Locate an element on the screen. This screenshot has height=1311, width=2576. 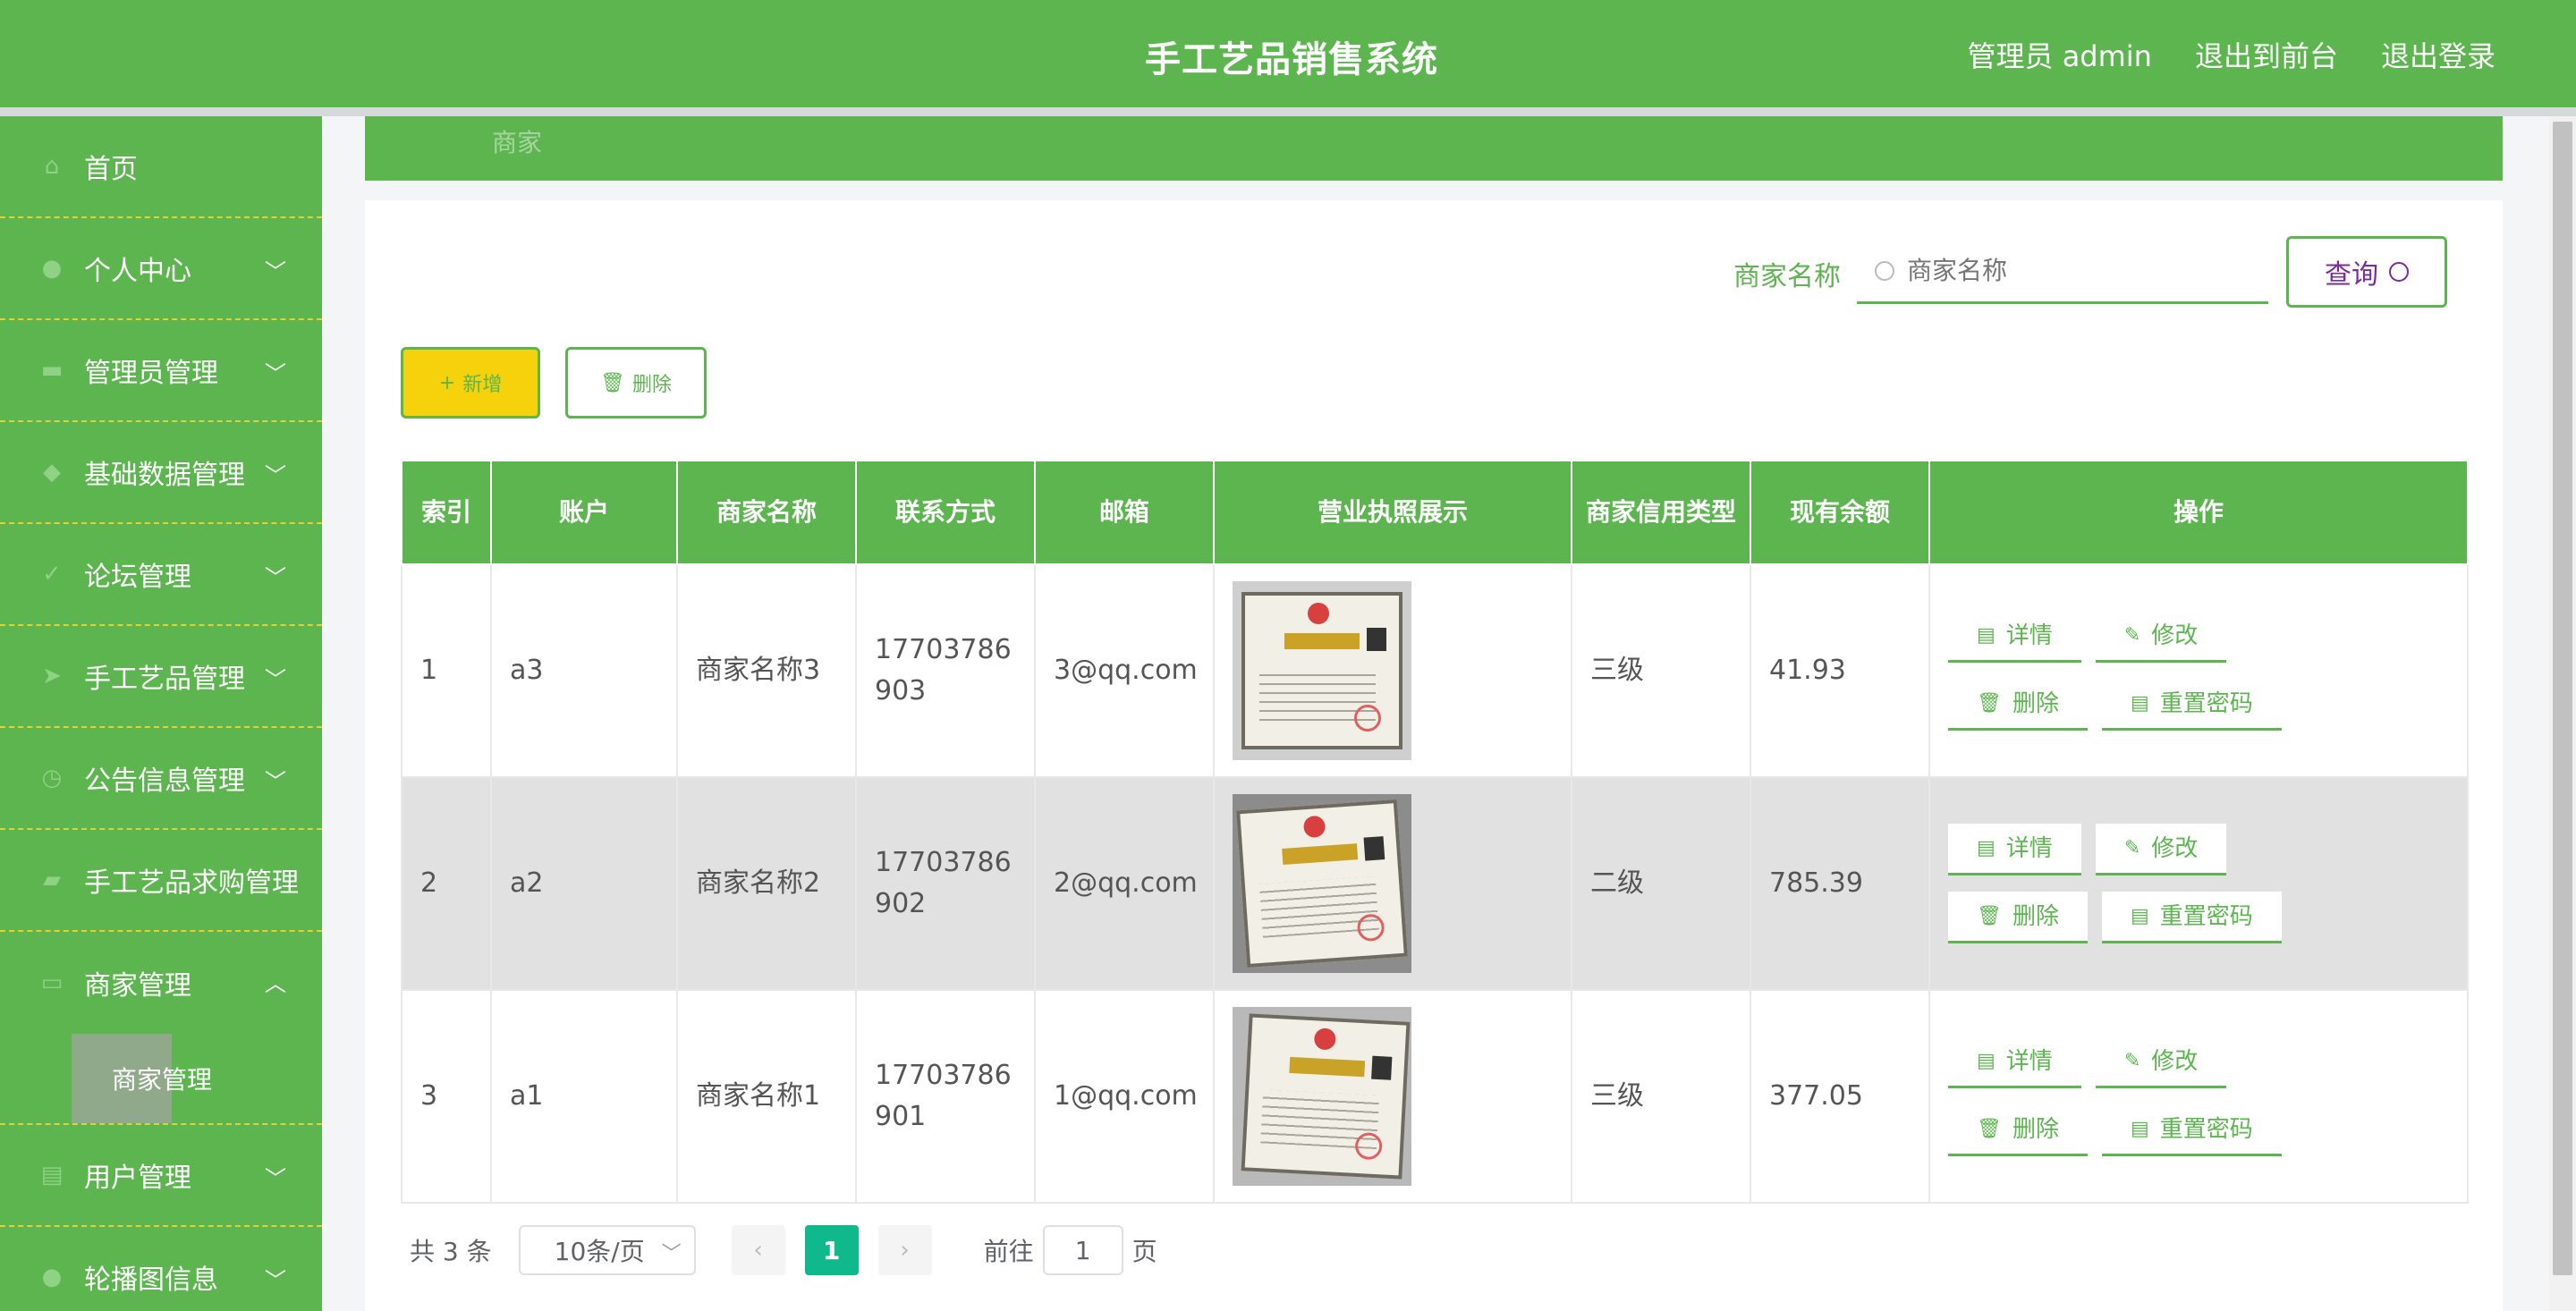
page-suffix: 页 is located at coordinates (1144, 1251).